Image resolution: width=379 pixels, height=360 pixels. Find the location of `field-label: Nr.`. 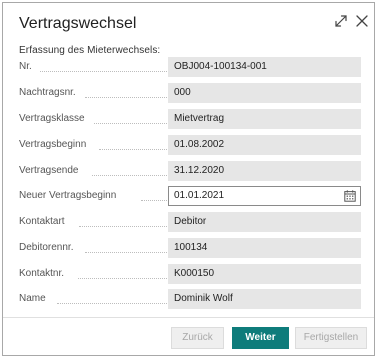

field-label: Nr. is located at coordinates (25, 66).